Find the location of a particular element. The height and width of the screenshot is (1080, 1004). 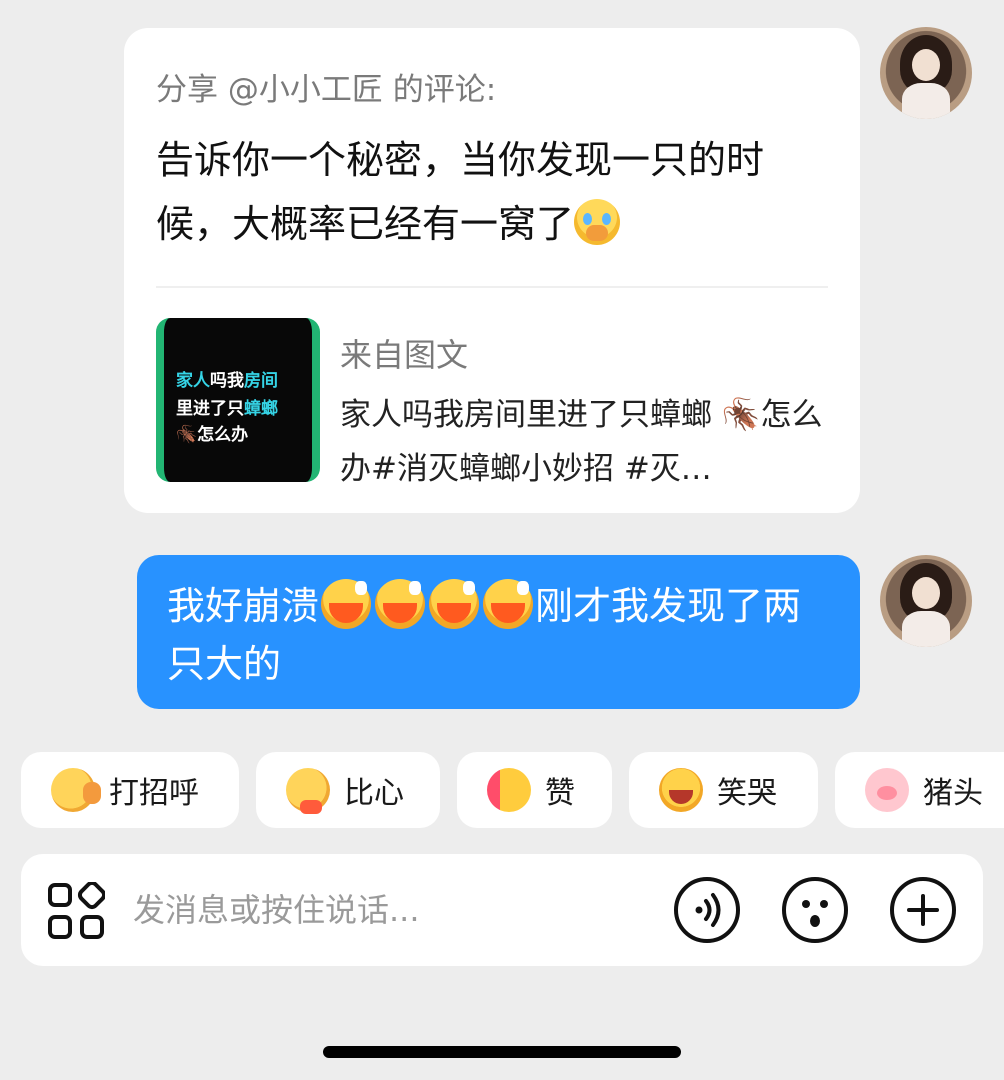

card-divider is located at coordinates (492, 287).